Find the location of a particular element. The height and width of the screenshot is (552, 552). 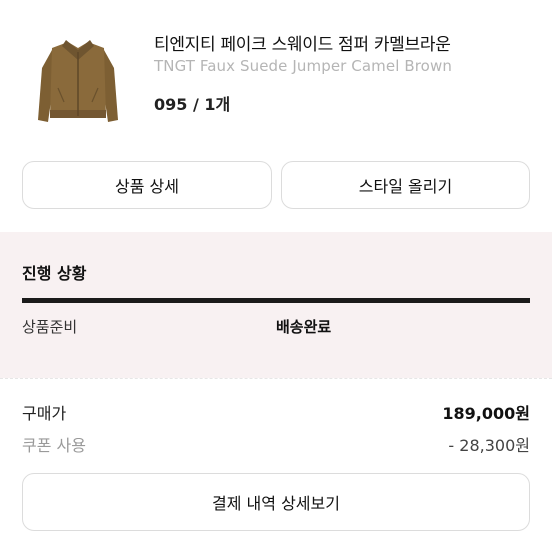

purchase-price-value: 189,000원 is located at coordinates (486, 413).